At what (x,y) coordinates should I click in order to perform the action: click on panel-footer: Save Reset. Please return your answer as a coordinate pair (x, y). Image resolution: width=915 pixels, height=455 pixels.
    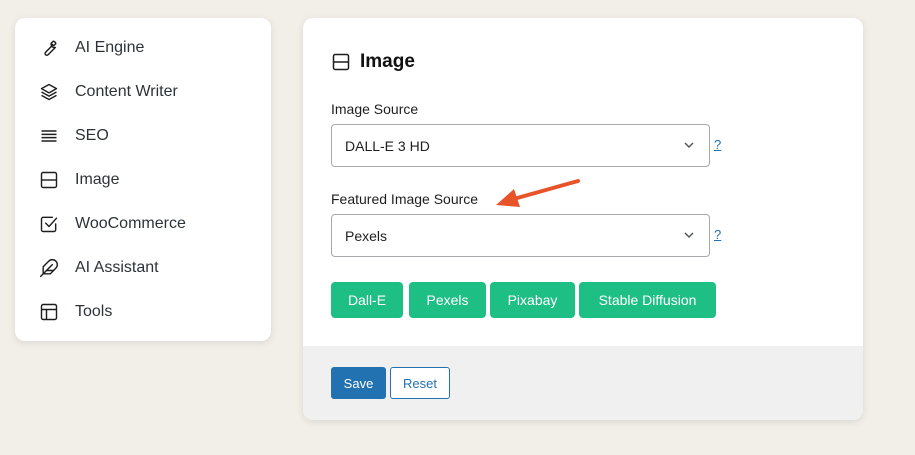
    Looking at the image, I should click on (583, 383).